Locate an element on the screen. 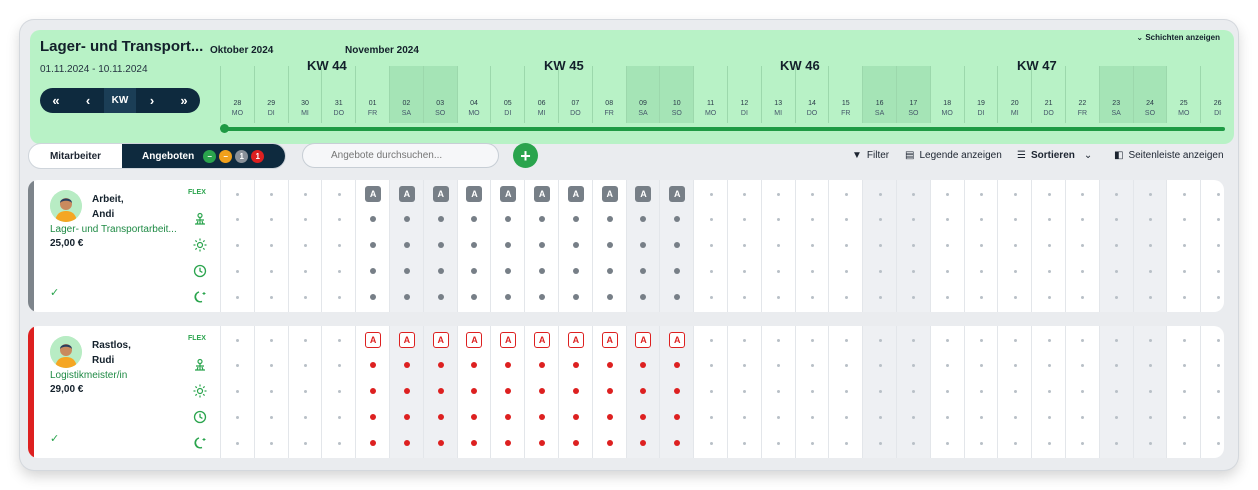 The image size is (1258, 490). day-header: 12 DI is located at coordinates (744, 94).